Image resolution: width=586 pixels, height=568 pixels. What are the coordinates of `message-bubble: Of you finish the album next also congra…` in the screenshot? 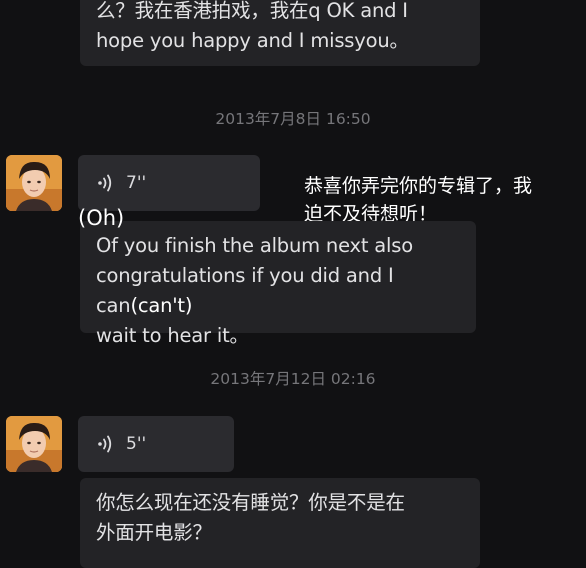 It's located at (278, 284).